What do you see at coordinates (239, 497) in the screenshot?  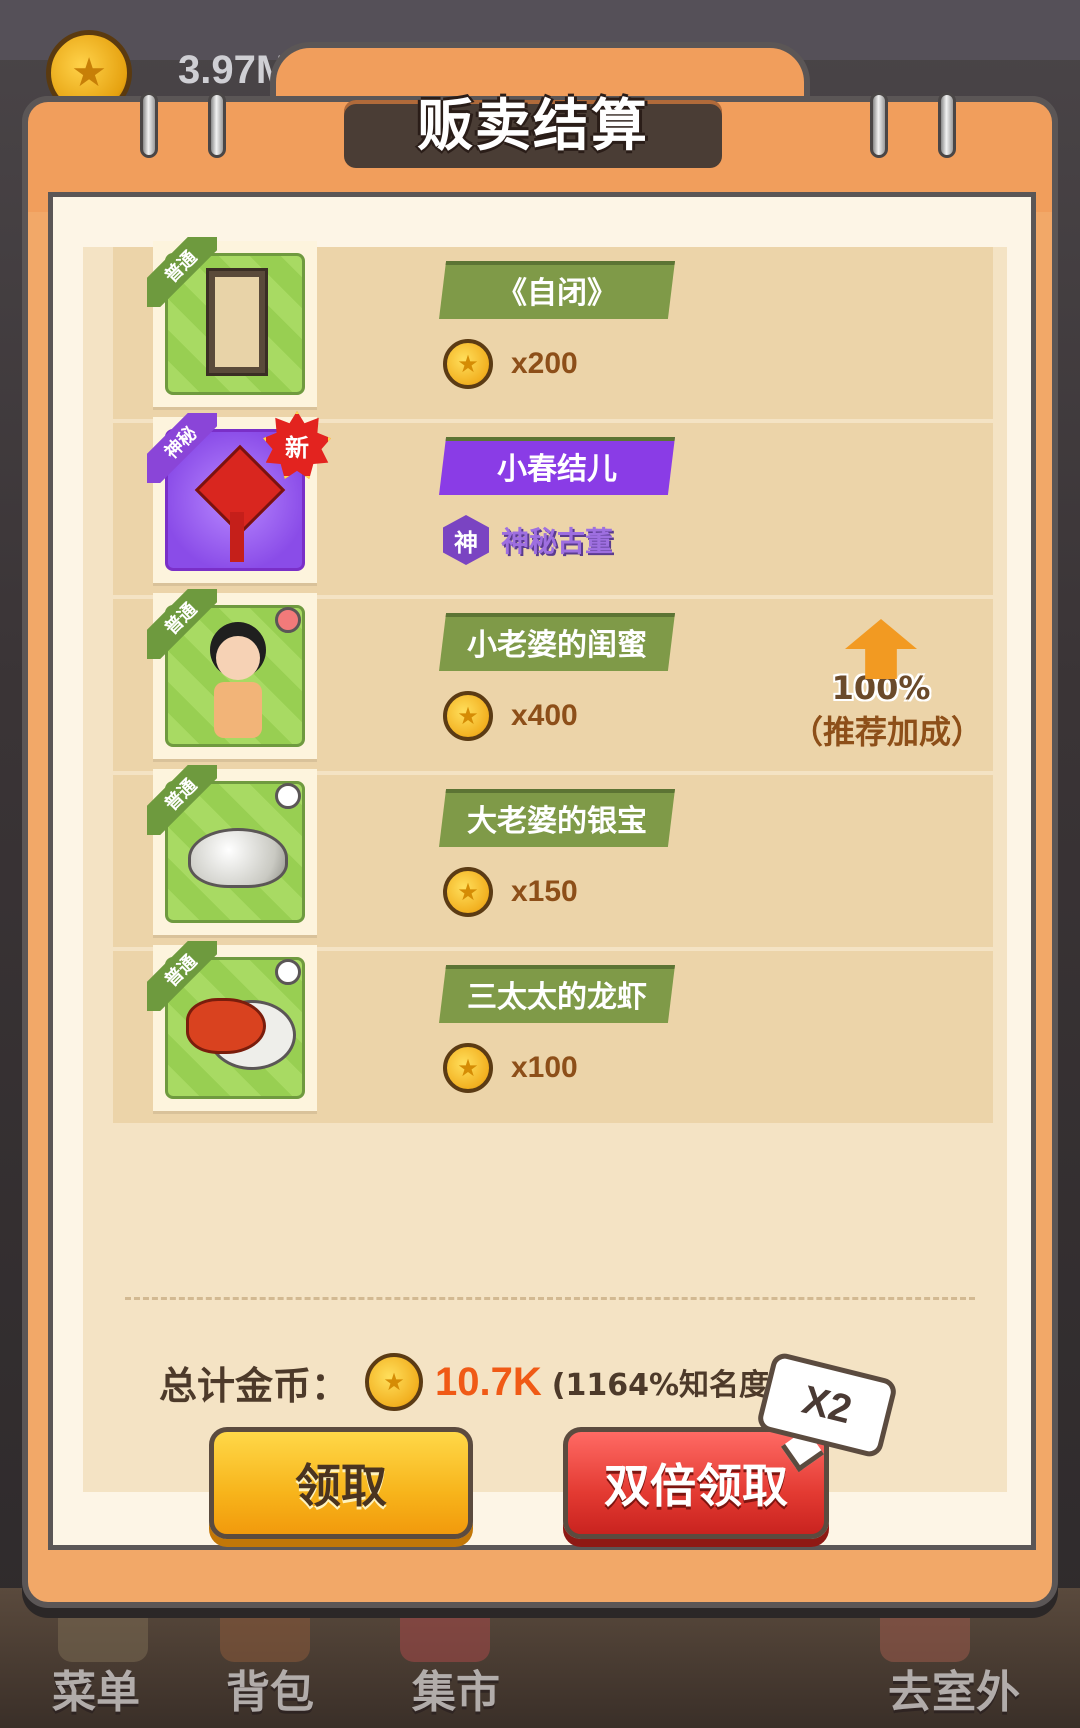 I see `item-thumbnail: 神秘 新` at bounding box center [239, 497].